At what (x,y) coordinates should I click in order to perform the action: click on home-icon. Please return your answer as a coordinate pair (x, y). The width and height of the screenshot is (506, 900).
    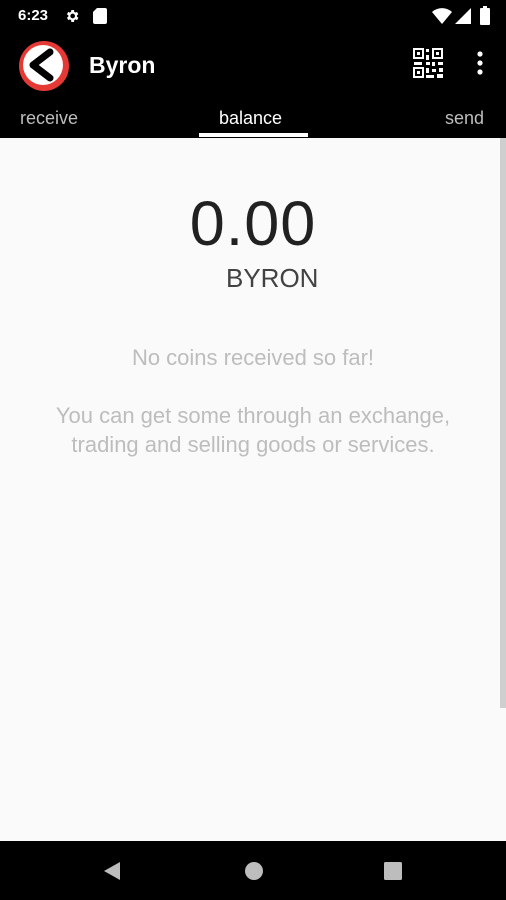
    Looking at the image, I should click on (254, 871).